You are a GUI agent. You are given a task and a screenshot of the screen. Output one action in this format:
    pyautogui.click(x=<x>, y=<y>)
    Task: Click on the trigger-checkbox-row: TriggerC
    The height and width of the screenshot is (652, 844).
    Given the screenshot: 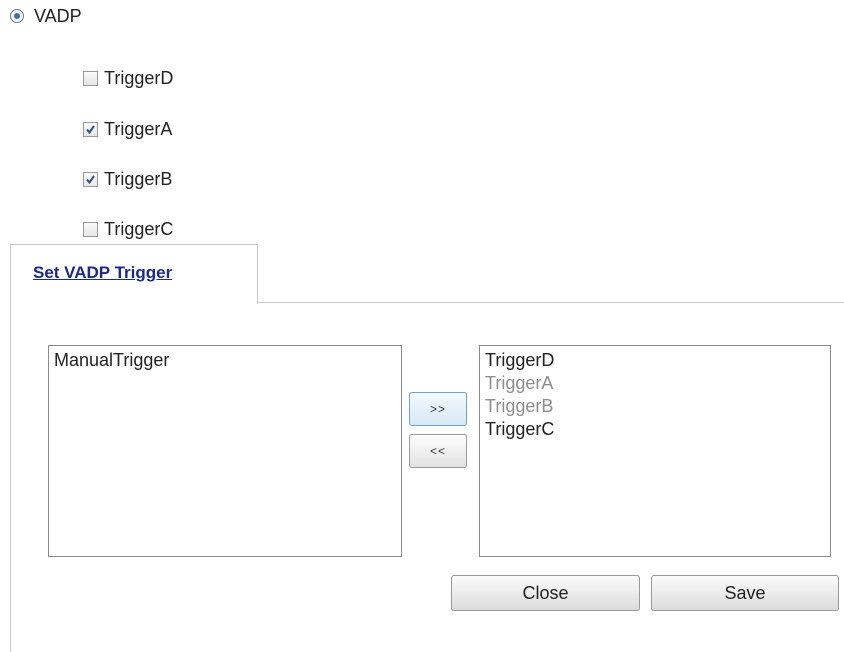 What is the action you would take?
    pyautogui.click(x=128, y=229)
    